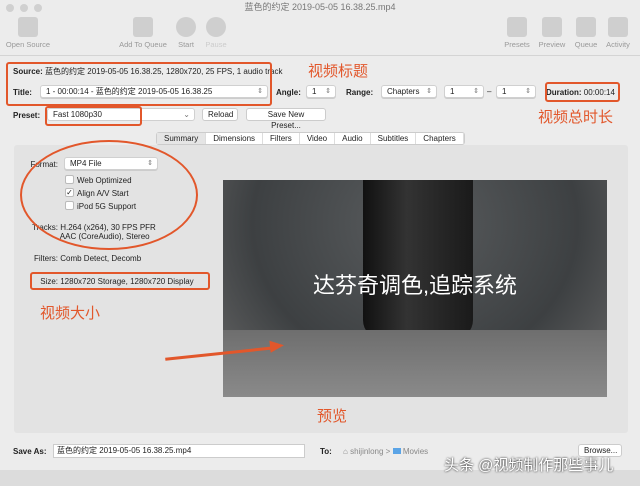 This screenshot has width=640, height=486. What do you see at coordinates (10, 8) in the screenshot?
I see `close-button` at bounding box center [10, 8].